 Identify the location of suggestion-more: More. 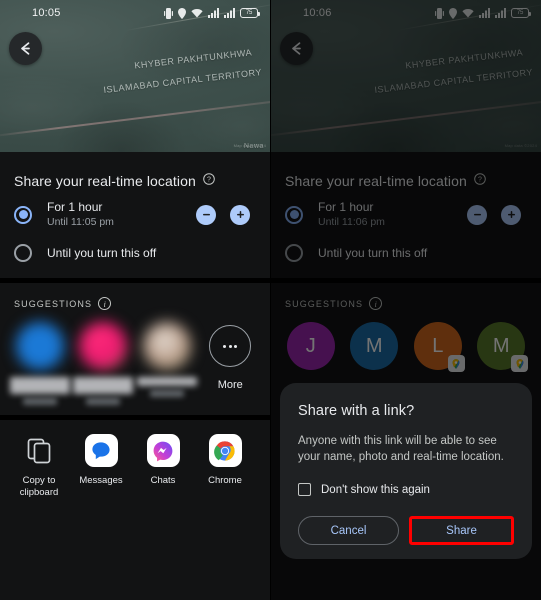
(231, 363).